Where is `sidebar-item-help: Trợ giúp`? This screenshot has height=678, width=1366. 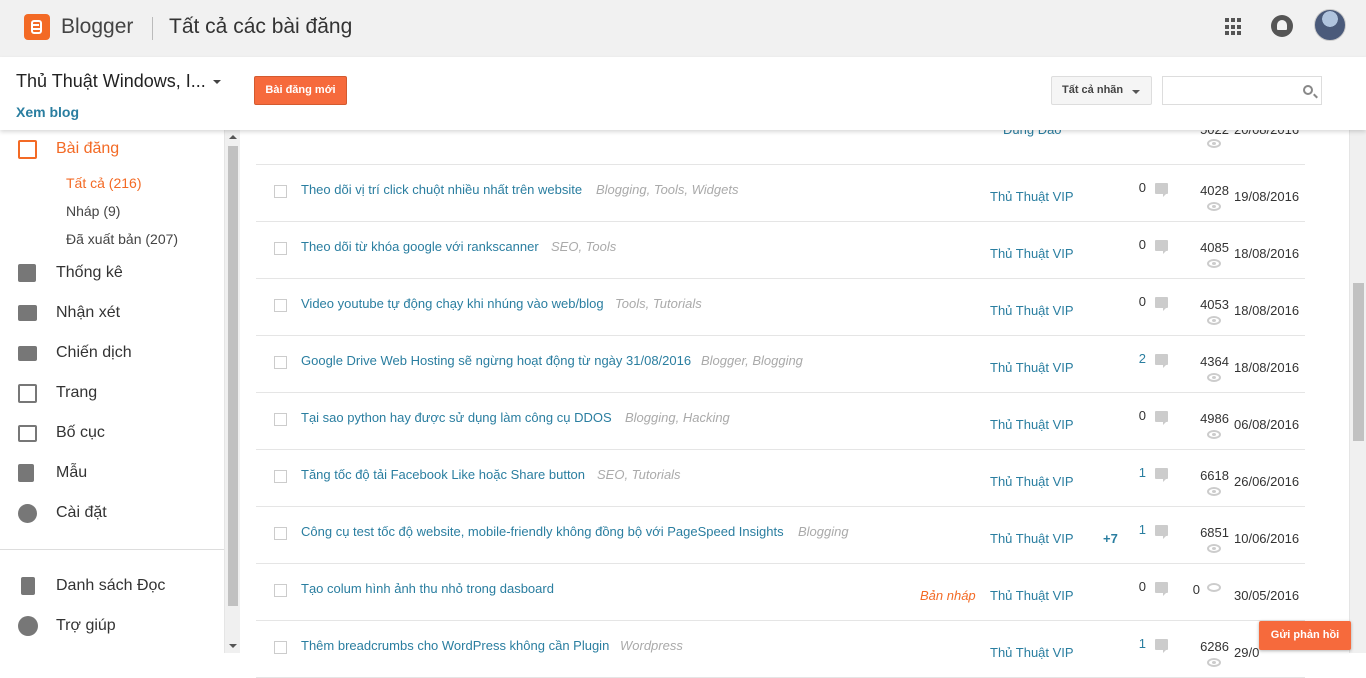
sidebar-item-help: Trợ giúp is located at coordinates (112, 626).